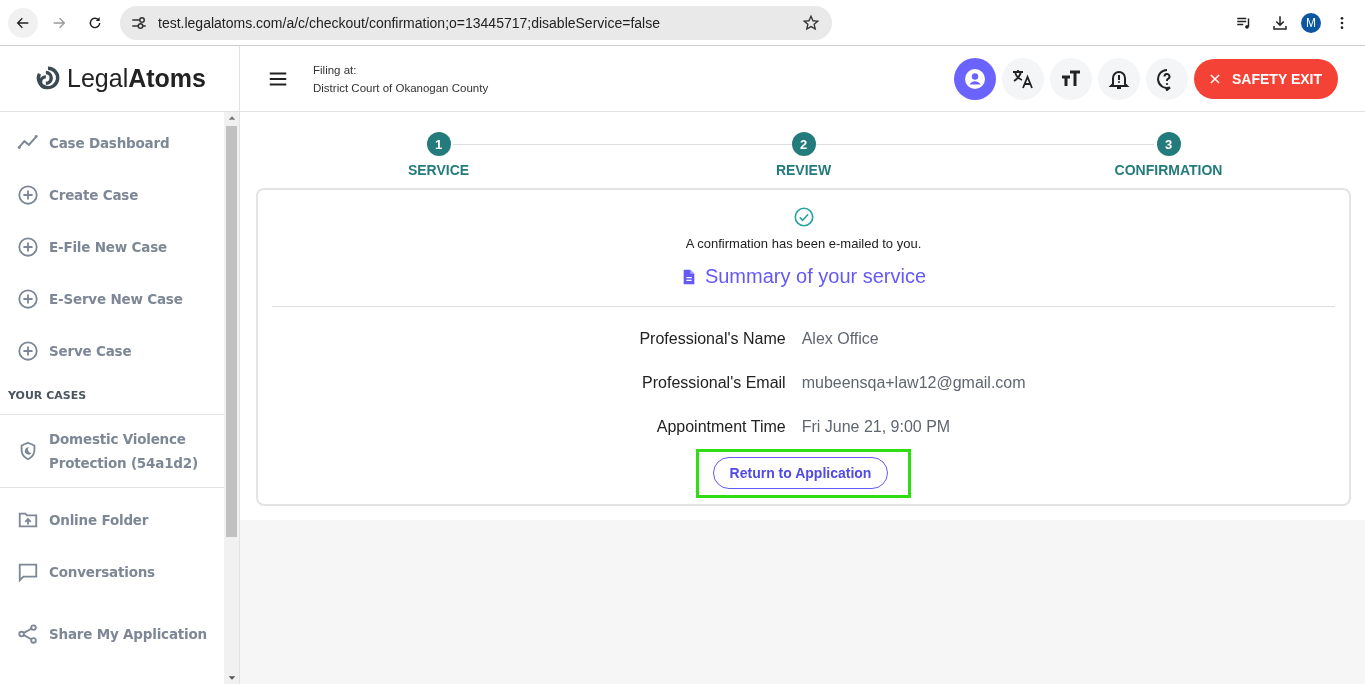  What do you see at coordinates (876, 427) in the screenshot?
I see `field-value: Fri June 21, 9:00 PM` at bounding box center [876, 427].